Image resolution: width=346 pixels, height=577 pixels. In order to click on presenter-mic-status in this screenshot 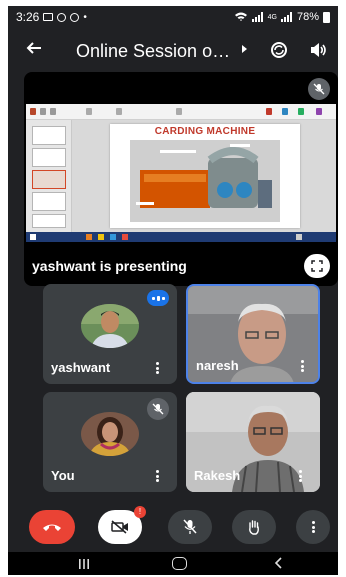, I will do `click(319, 89)`.